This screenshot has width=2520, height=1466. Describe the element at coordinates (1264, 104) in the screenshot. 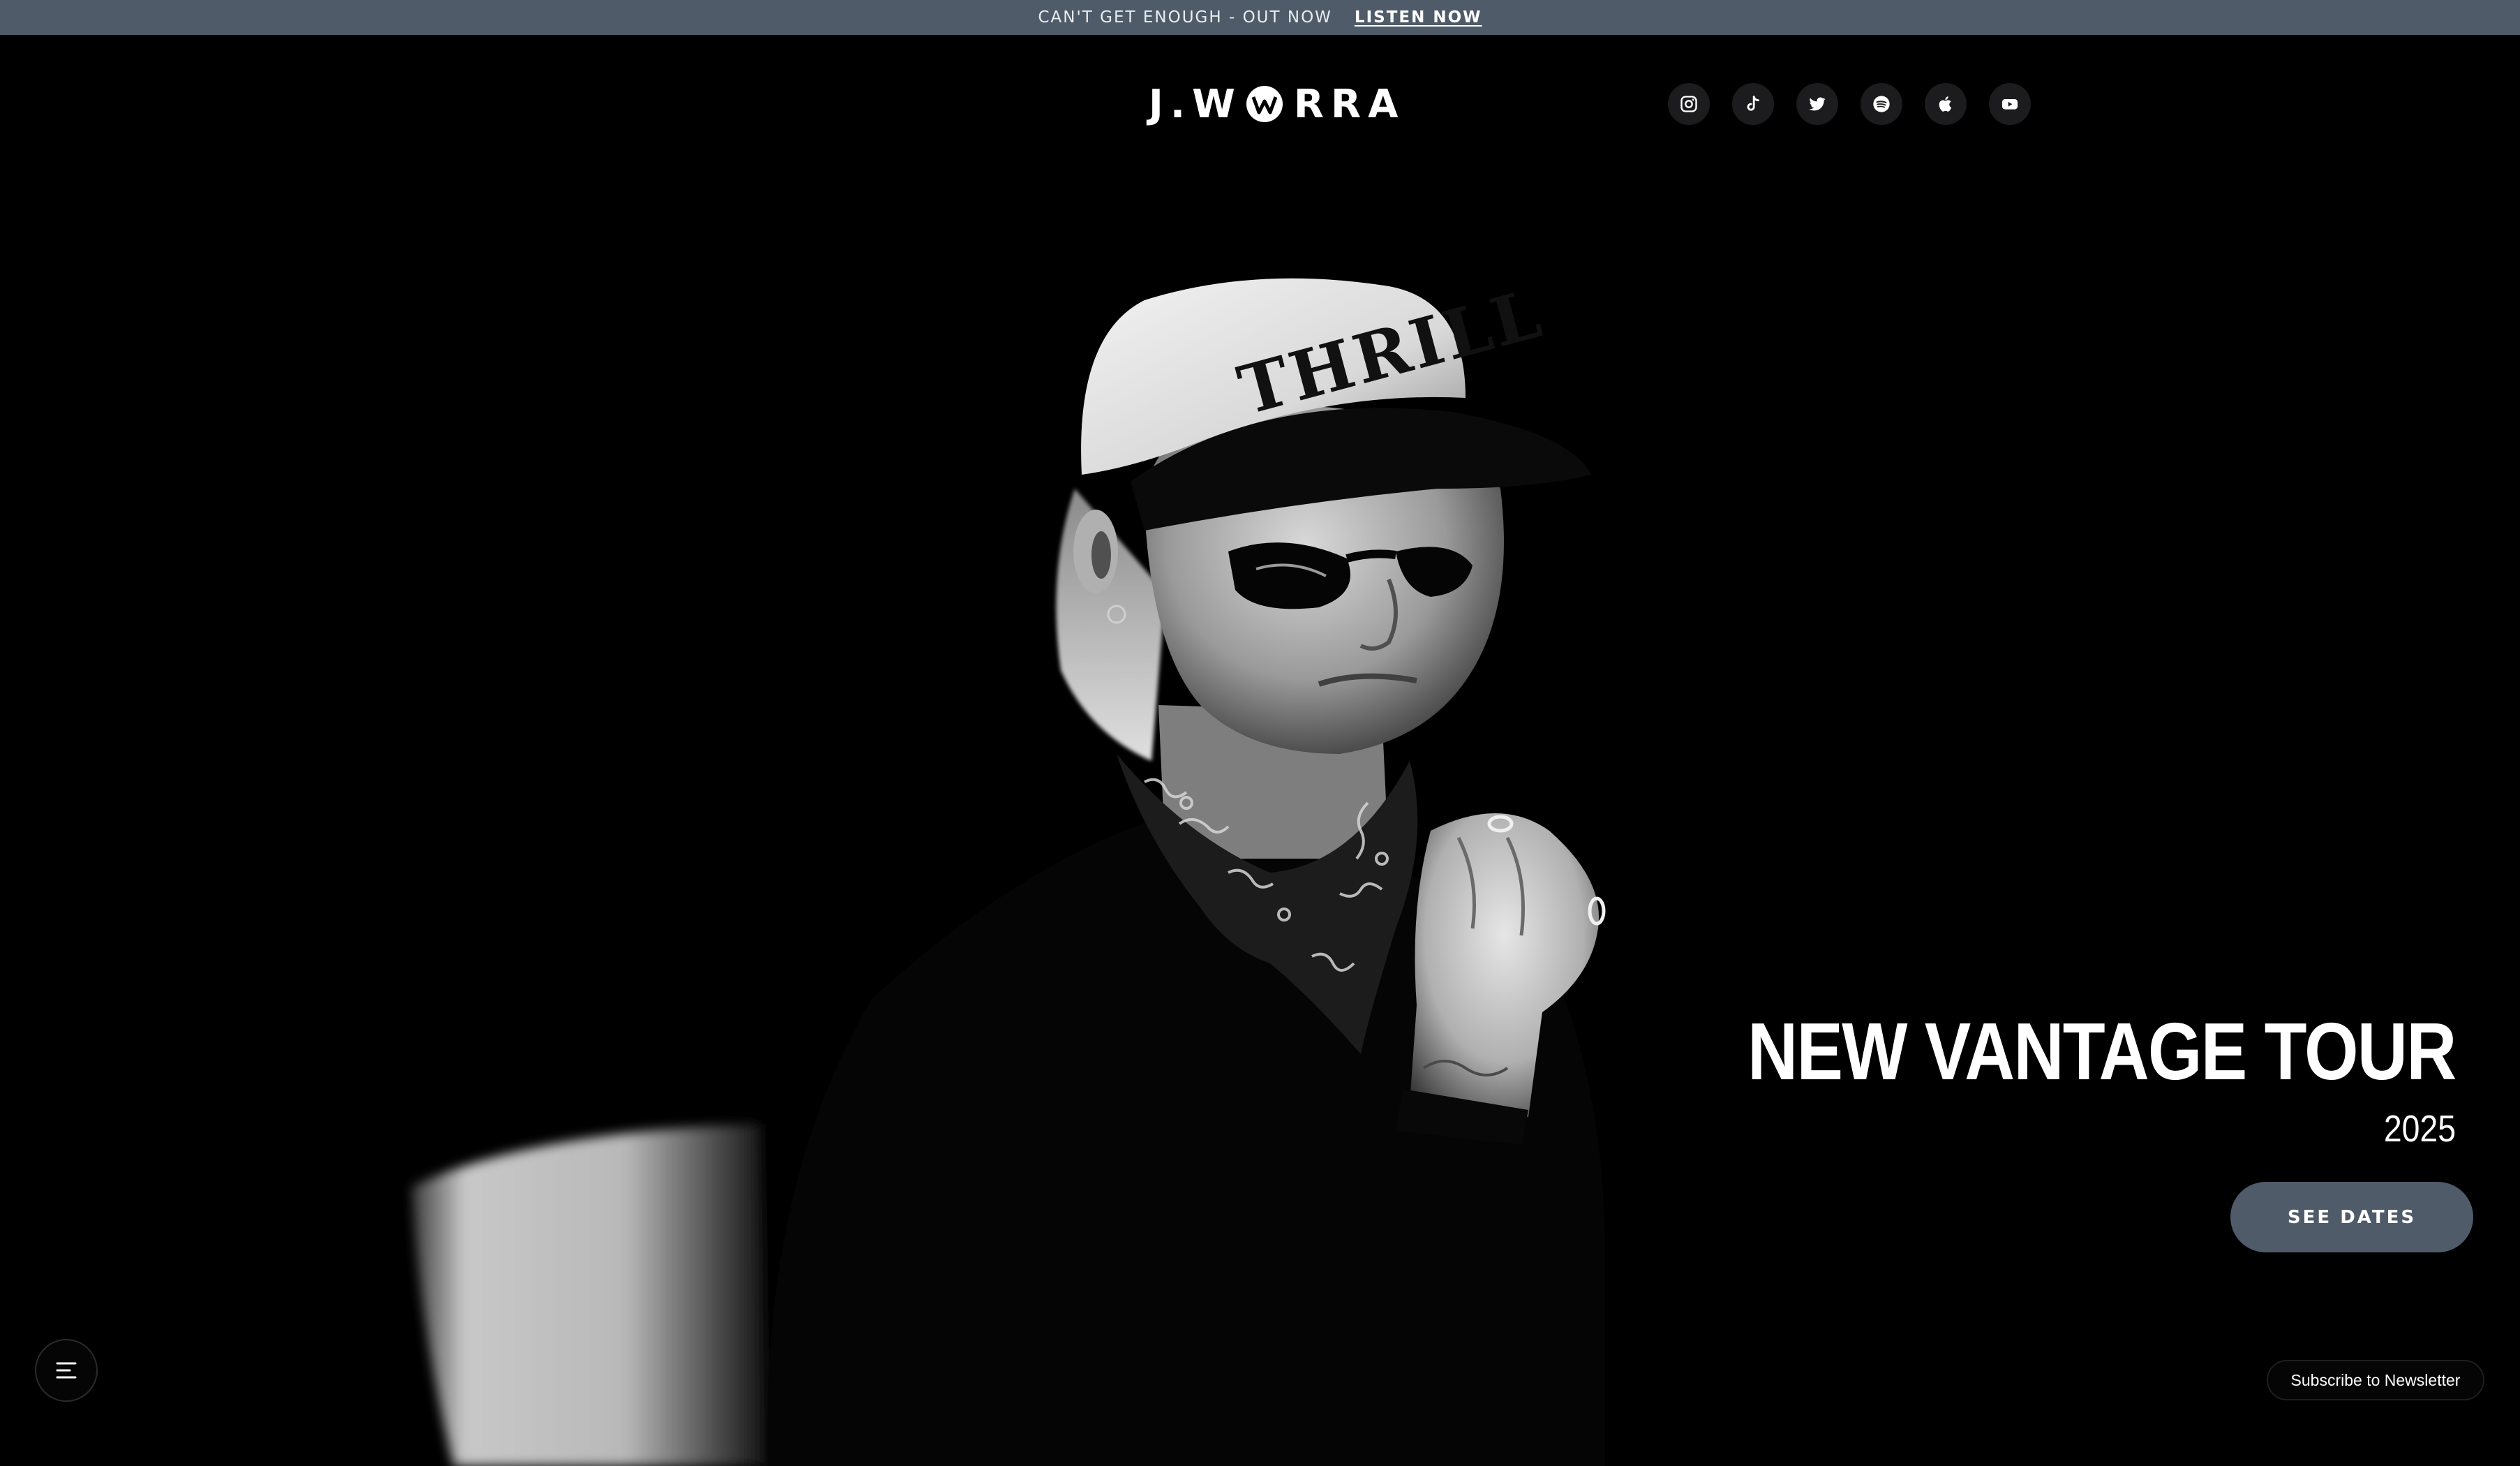

I see `logo-mark-icon` at that location.